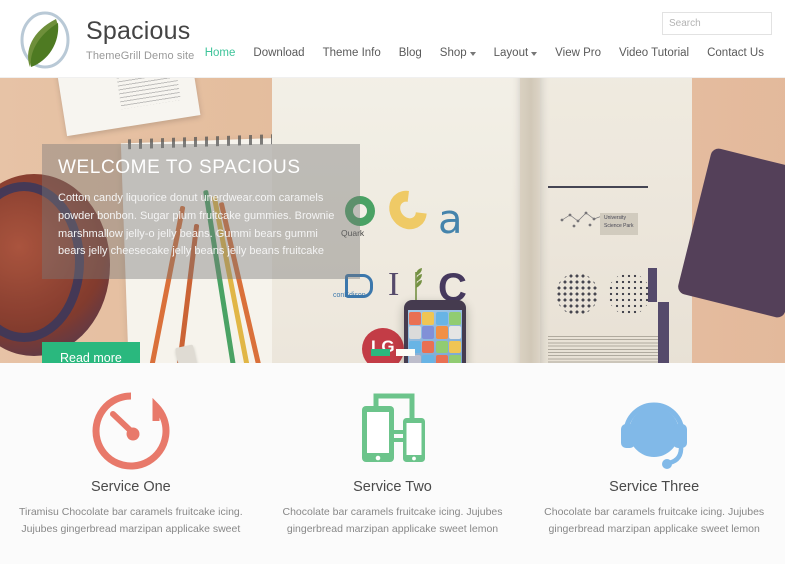 Image resolution: width=785 pixels, height=564 pixels. I want to click on site-title: Spacious, so click(138, 31).